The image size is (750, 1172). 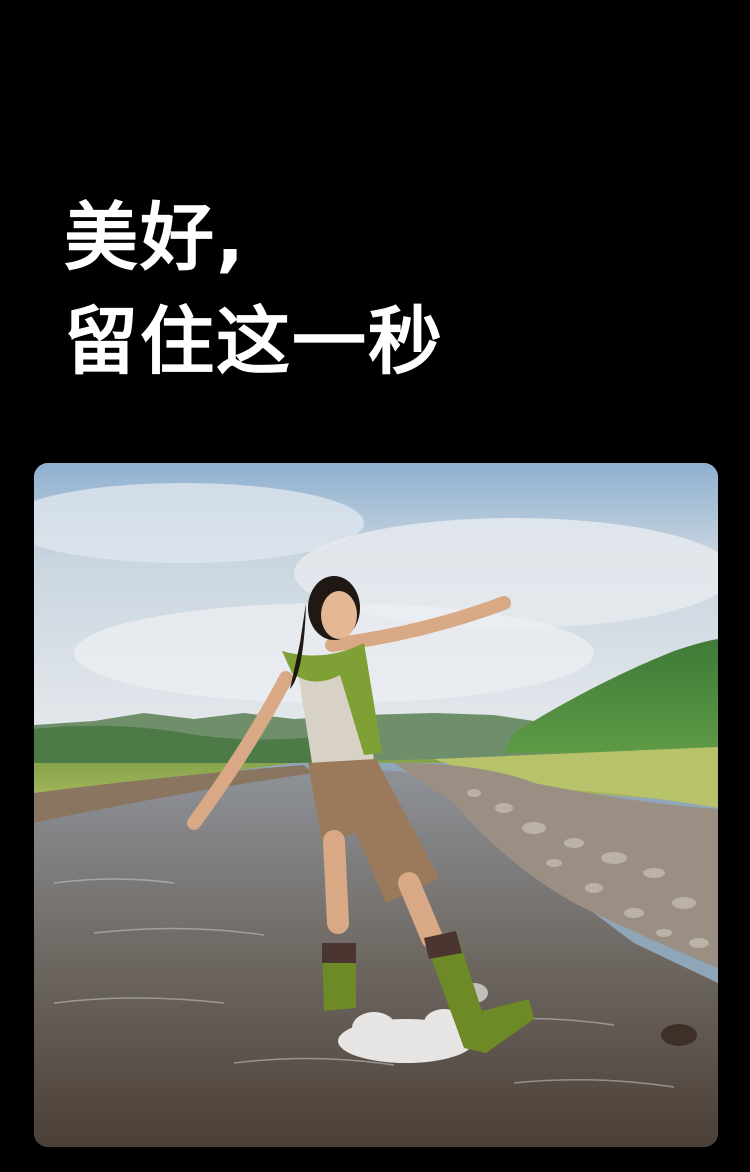 What do you see at coordinates (254, 290) in the screenshot?
I see `headline: 美好, 留住这一秒` at bounding box center [254, 290].